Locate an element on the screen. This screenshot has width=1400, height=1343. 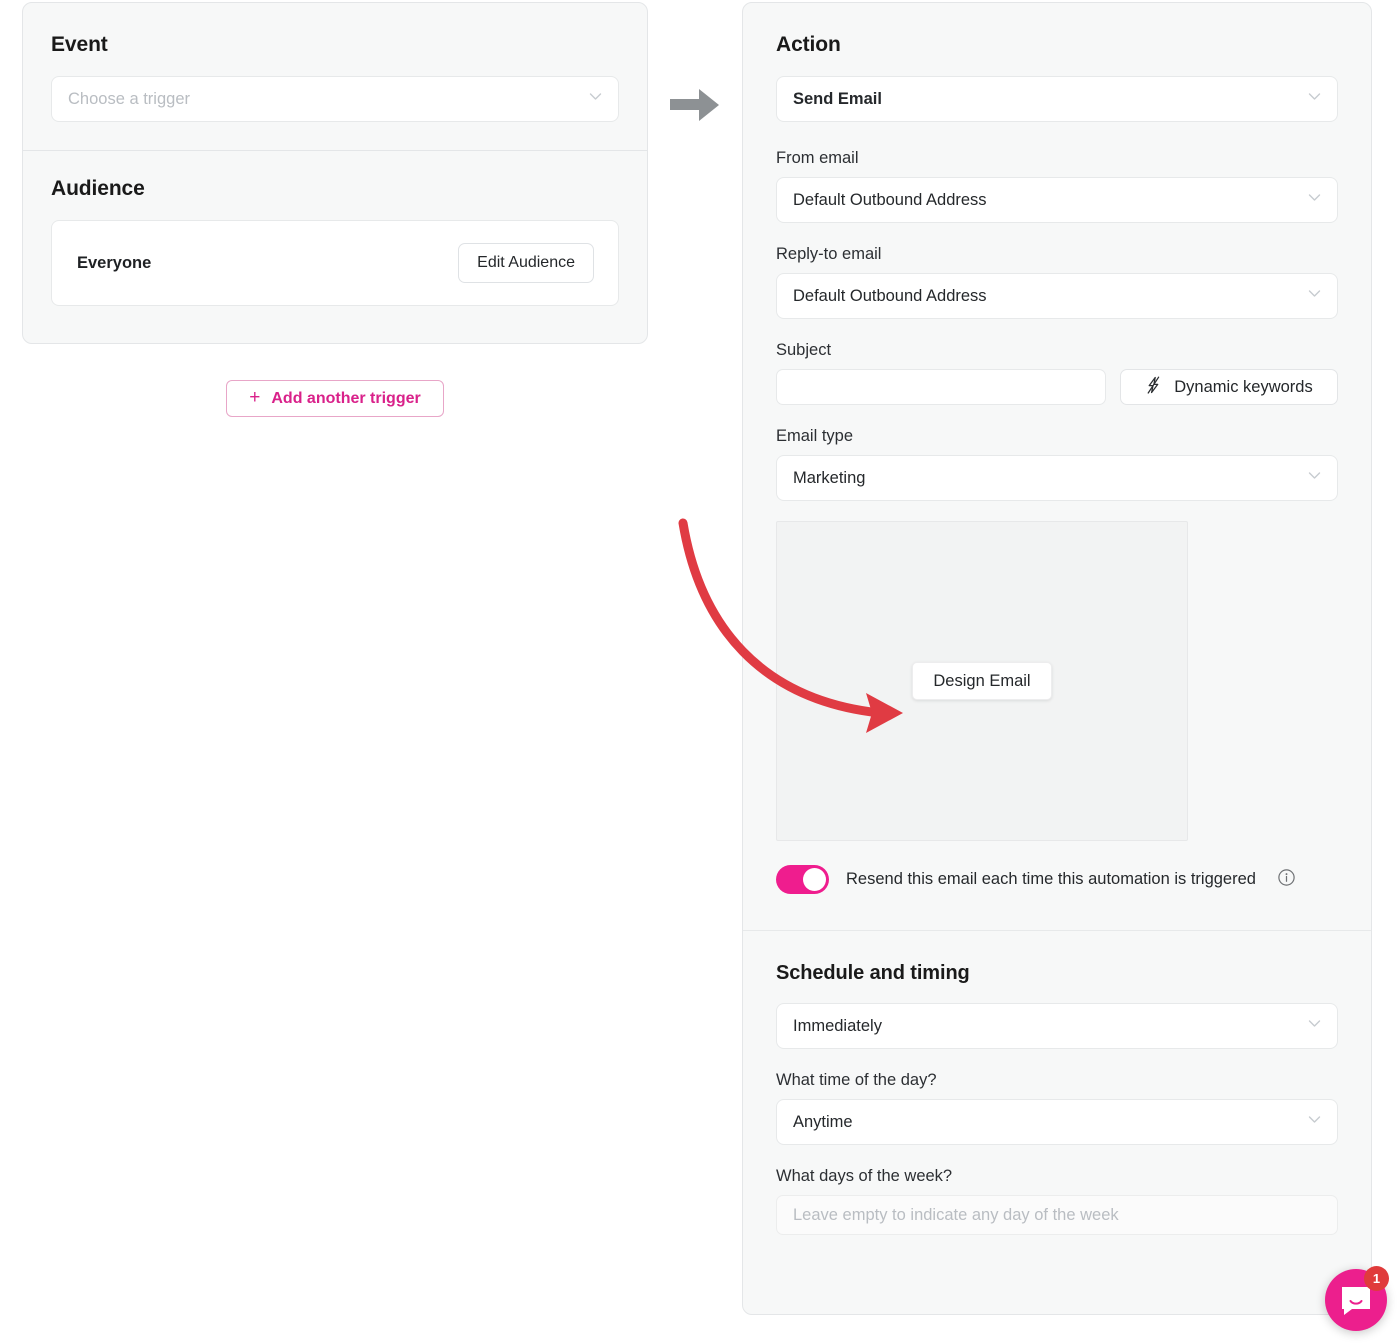
schedule-section-title: Schedule and timing is located at coordinates (873, 973).